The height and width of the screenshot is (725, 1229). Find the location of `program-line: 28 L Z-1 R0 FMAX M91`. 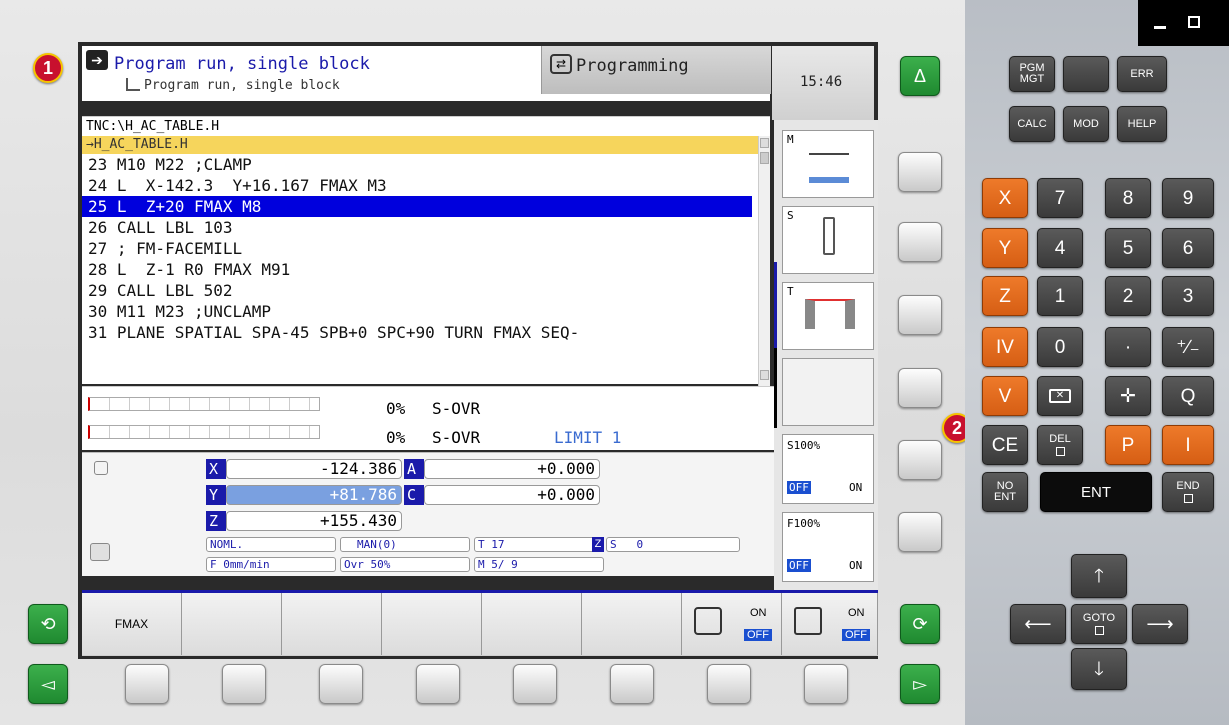

program-line: 28 L Z-1 R0 FMAX M91 is located at coordinates (420, 269).